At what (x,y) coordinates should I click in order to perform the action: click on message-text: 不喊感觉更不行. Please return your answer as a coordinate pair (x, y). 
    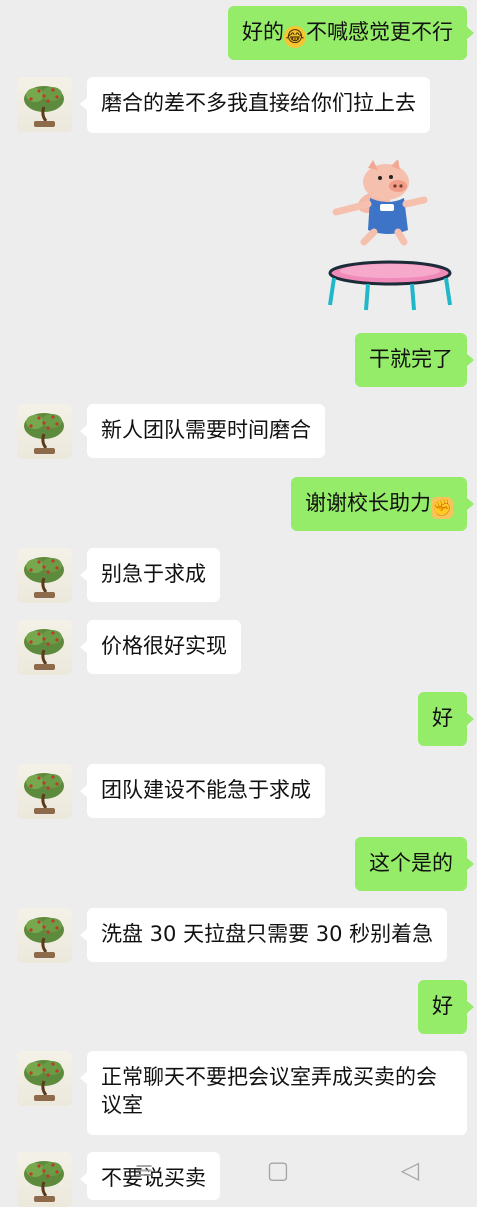
    Looking at the image, I should click on (379, 32).